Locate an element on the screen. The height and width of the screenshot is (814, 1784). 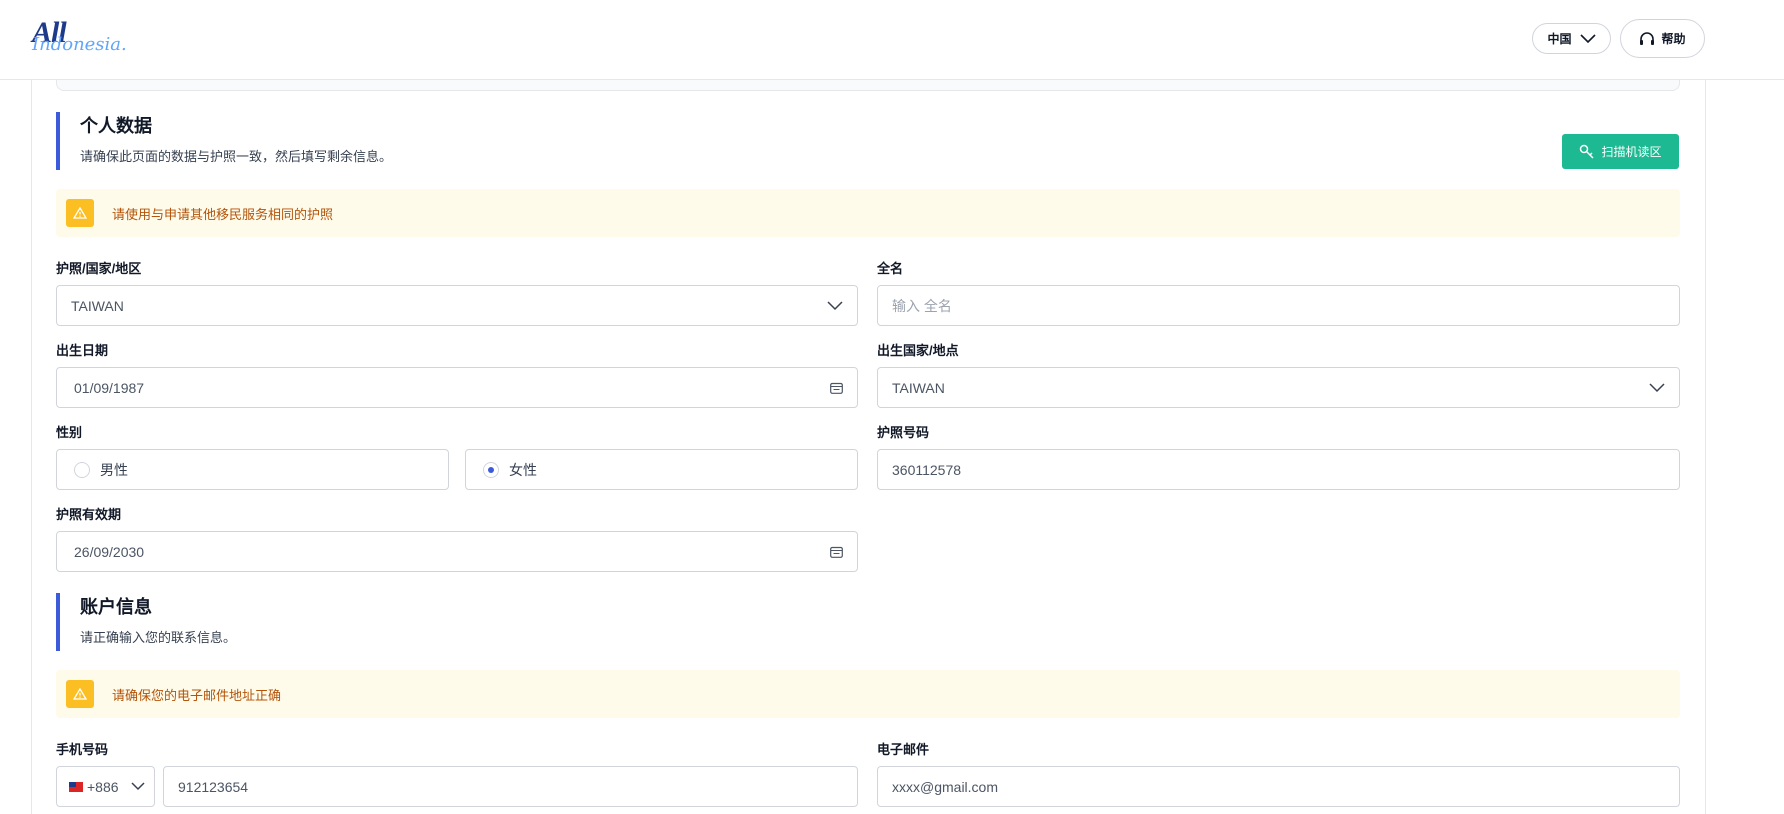
gender-male-radio: 男性 is located at coordinates (252, 469).